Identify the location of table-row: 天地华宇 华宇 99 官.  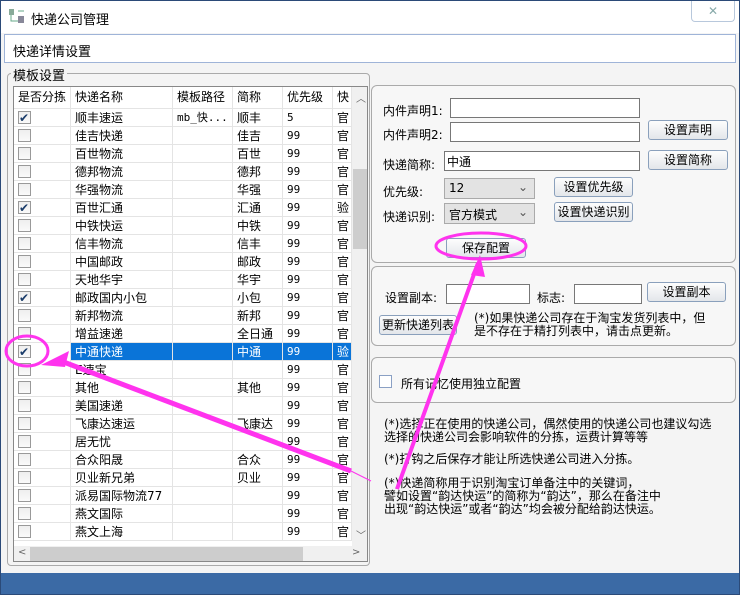
(183, 280).